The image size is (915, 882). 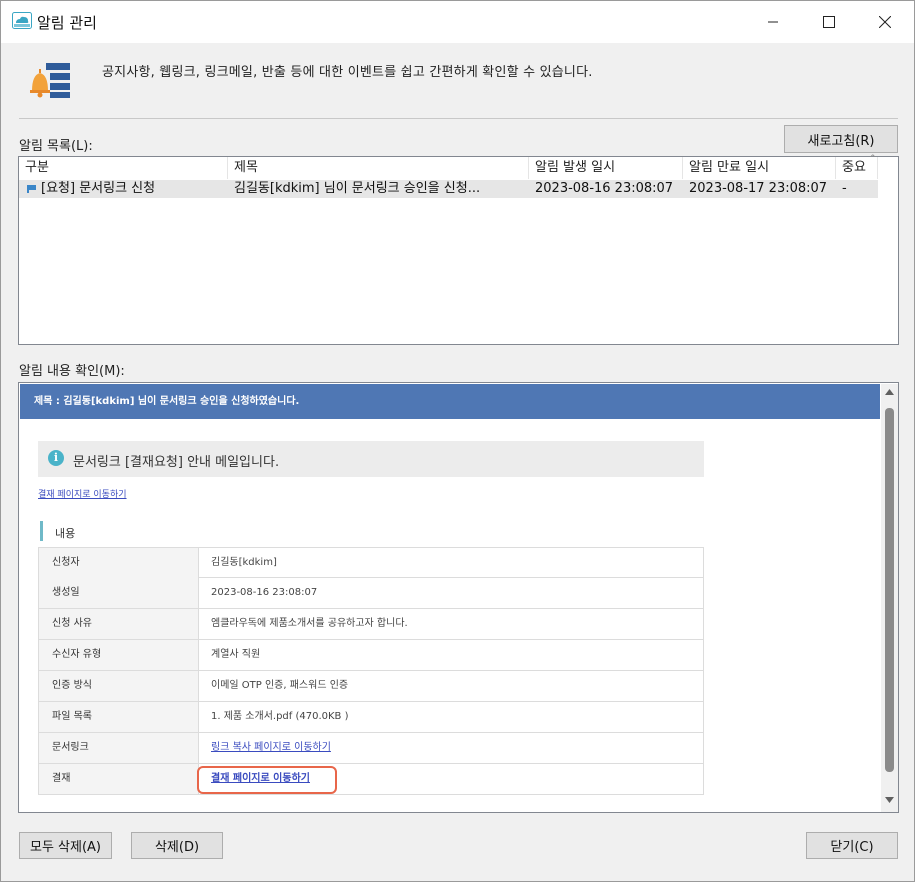 What do you see at coordinates (118, 779) in the screenshot?
I see `detail-key: 결재` at bounding box center [118, 779].